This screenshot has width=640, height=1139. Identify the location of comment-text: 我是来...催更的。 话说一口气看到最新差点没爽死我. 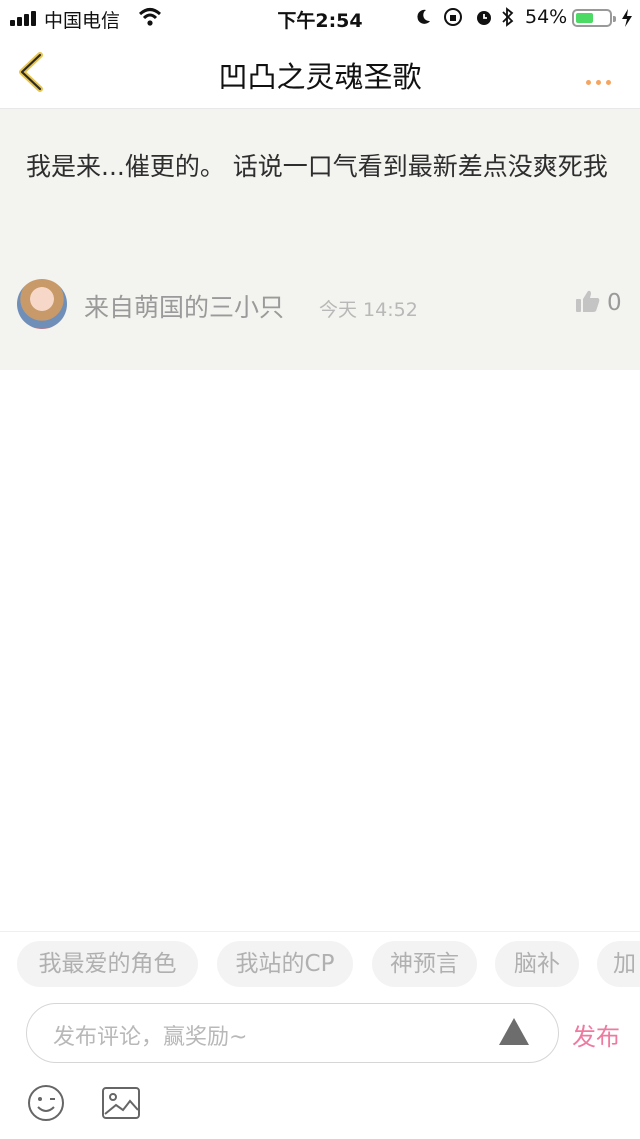
(317, 166).